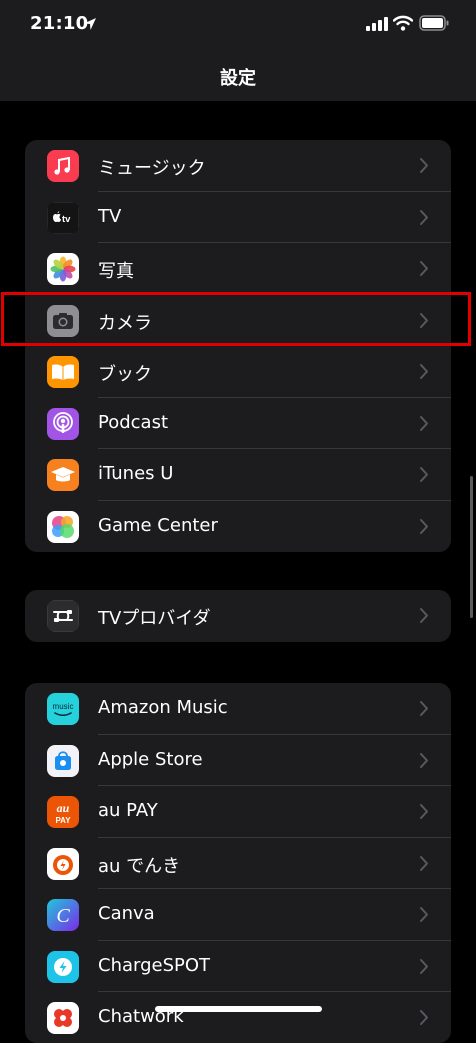  I want to click on cellular-signal-icon, so click(377, 24).